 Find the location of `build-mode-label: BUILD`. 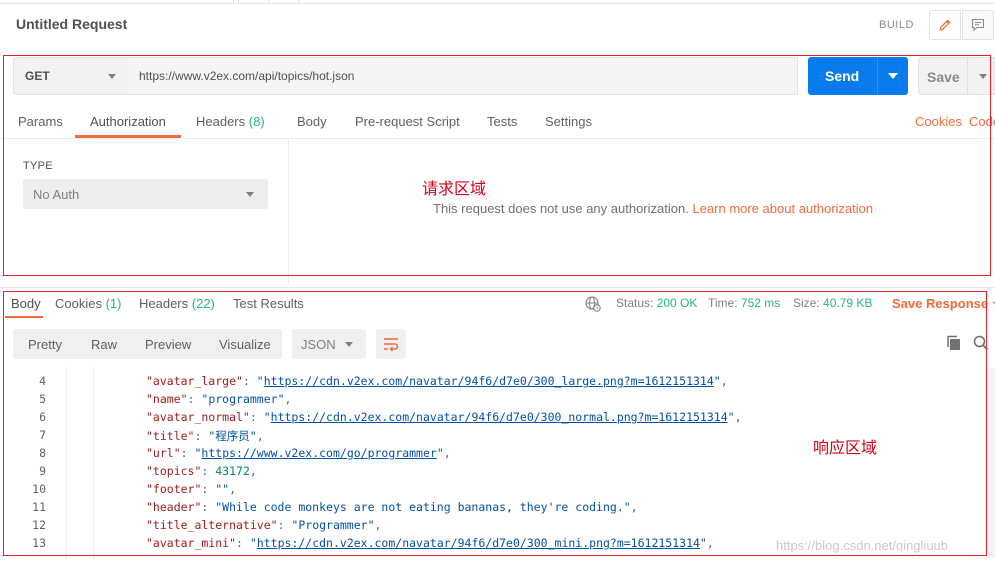

build-mode-label: BUILD is located at coordinates (896, 25).